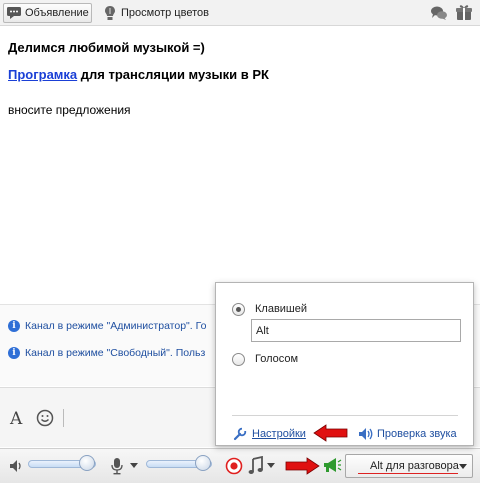 The height and width of the screenshot is (483, 480). I want to click on radio-voice, so click(238, 359).